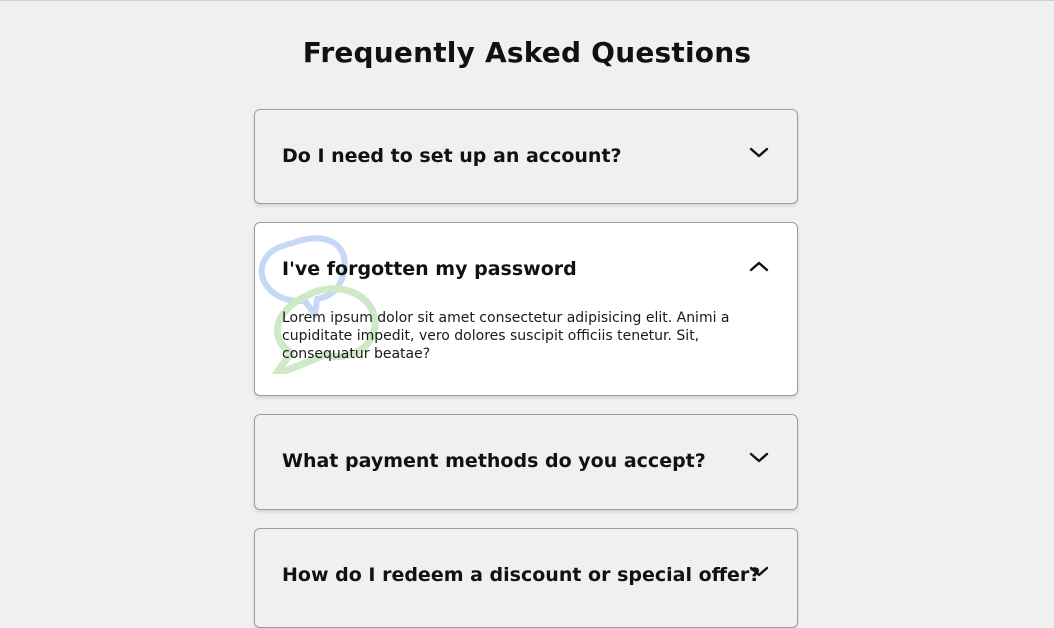 The image size is (1054, 628). What do you see at coordinates (429, 269) in the screenshot?
I see `faq-question: I've forgotten my password` at bounding box center [429, 269].